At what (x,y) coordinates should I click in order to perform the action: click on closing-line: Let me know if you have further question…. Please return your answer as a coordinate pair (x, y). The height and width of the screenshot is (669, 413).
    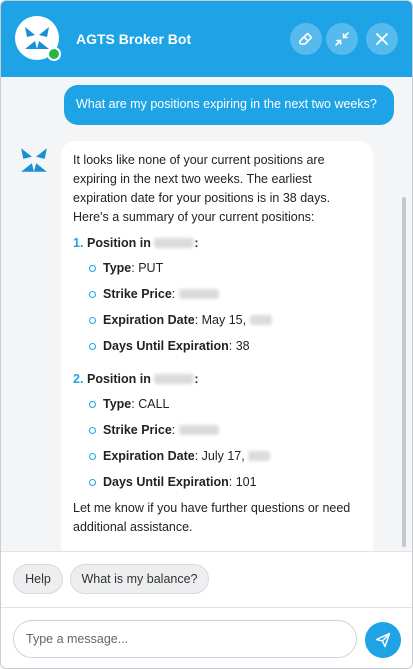
    Looking at the image, I should click on (212, 508).